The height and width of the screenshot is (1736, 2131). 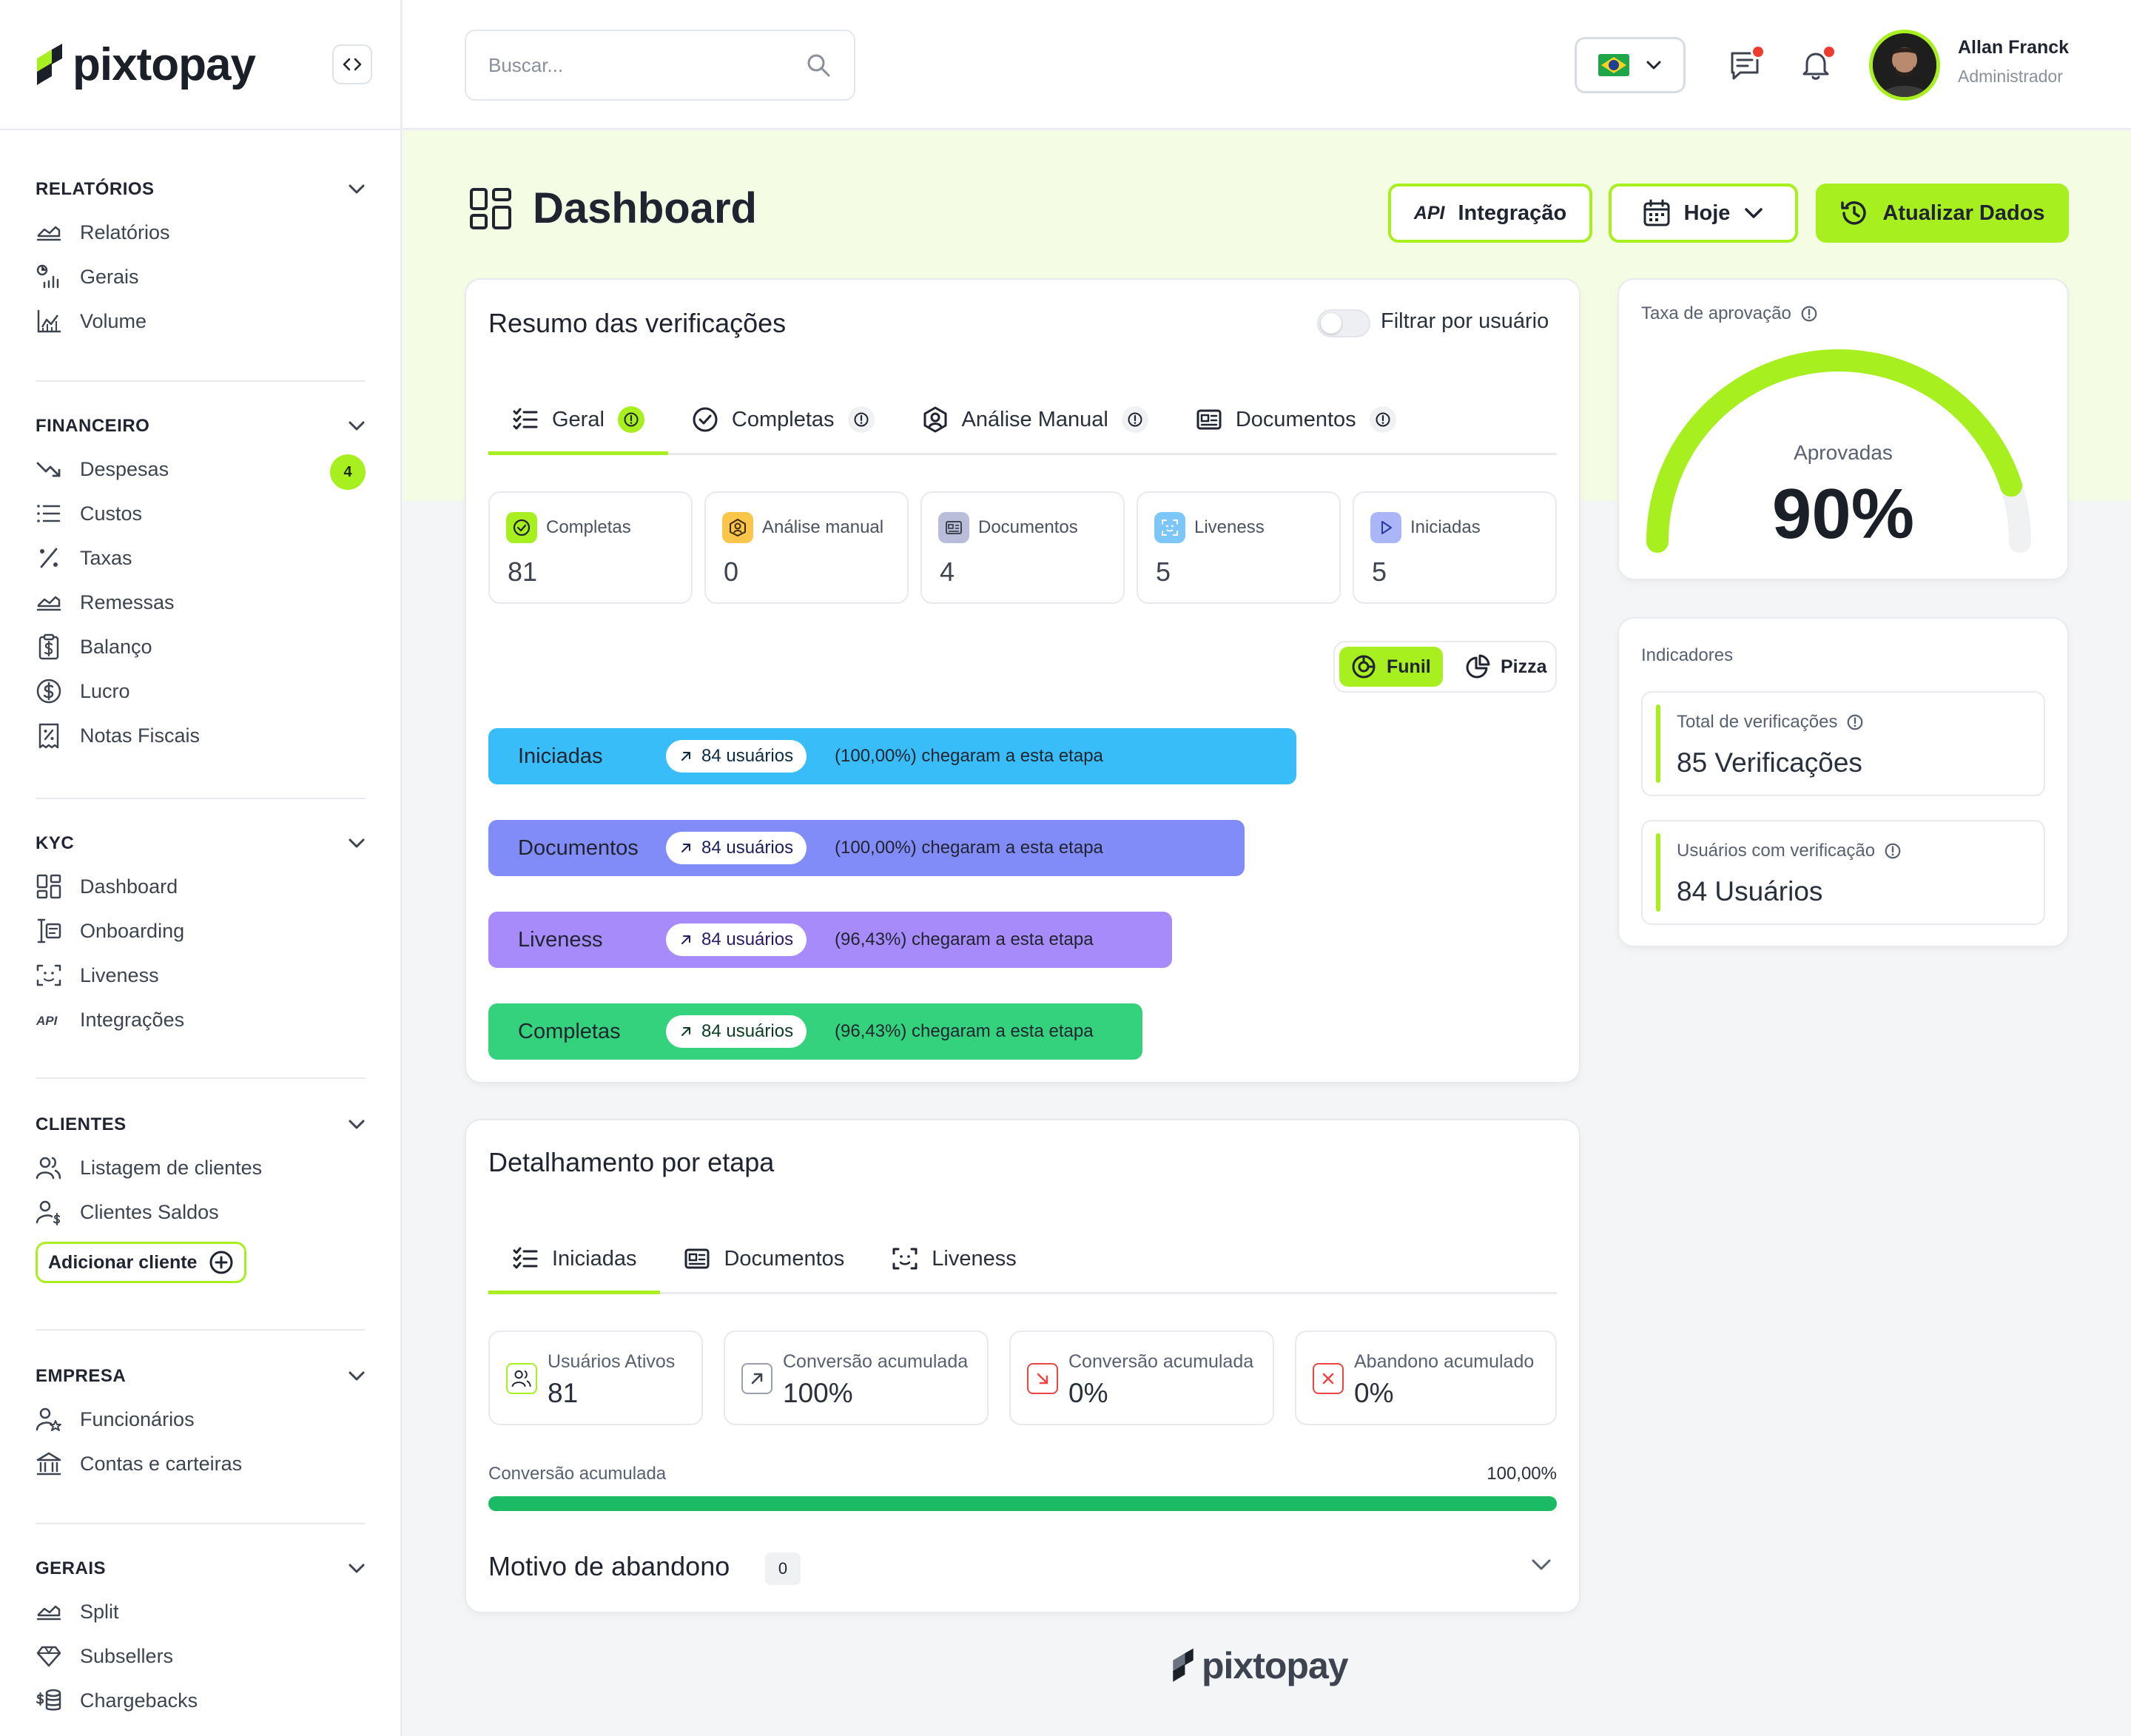 I want to click on notifications-button, so click(x=1816, y=65).